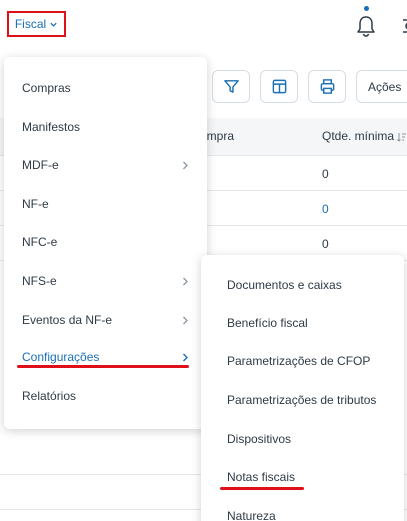 The image size is (407, 521). Describe the element at coordinates (51, 127) in the screenshot. I see `menu-item-label: Manifestos` at that location.